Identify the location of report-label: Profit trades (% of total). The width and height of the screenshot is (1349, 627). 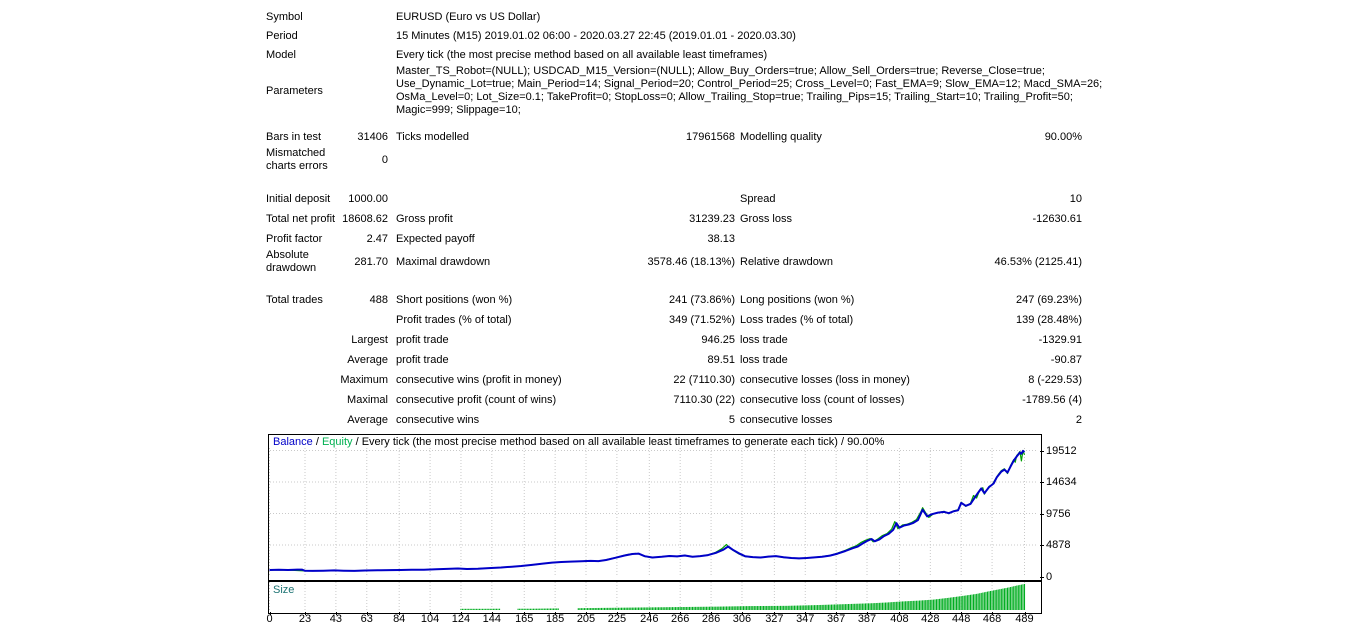
(454, 319).